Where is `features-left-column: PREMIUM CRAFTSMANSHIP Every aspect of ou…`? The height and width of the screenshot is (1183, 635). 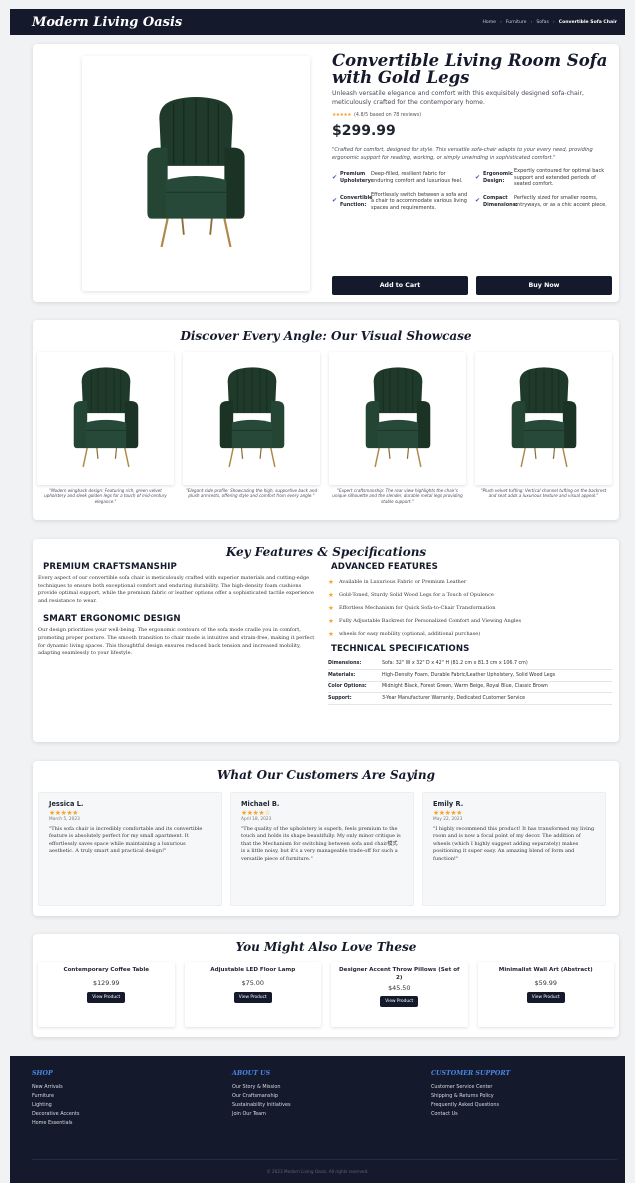
features-left-column: PREMIUM CRAFTSMANSHIP Every aspect of ou… is located at coordinates (178, 633).